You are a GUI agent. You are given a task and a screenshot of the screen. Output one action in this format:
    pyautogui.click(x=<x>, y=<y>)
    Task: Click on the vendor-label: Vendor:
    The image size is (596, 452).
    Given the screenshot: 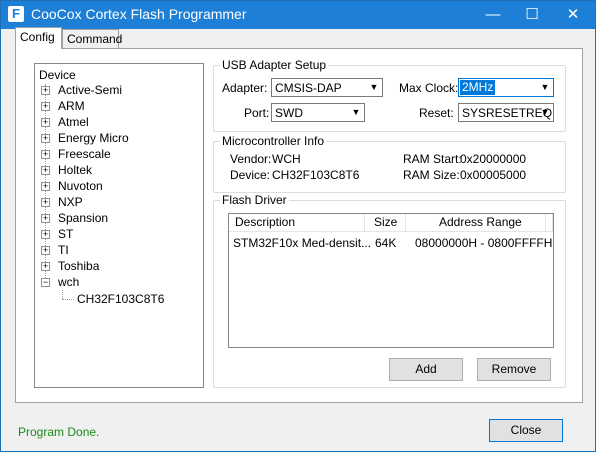 What is the action you would take?
    pyautogui.click(x=251, y=159)
    